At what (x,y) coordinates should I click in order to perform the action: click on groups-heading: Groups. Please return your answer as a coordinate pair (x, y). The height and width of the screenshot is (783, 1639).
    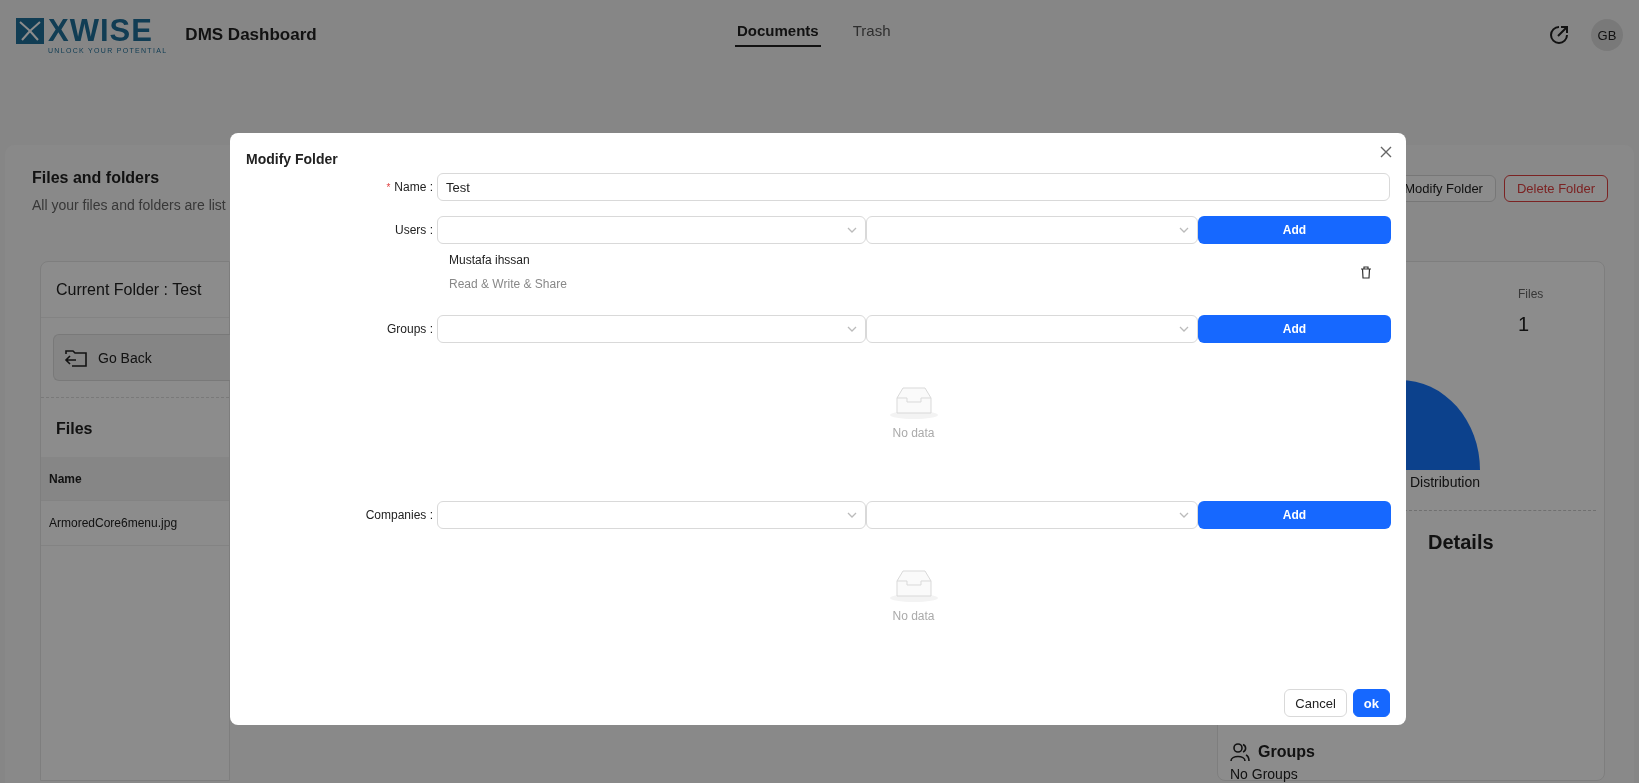
    Looking at the image, I should click on (1286, 752).